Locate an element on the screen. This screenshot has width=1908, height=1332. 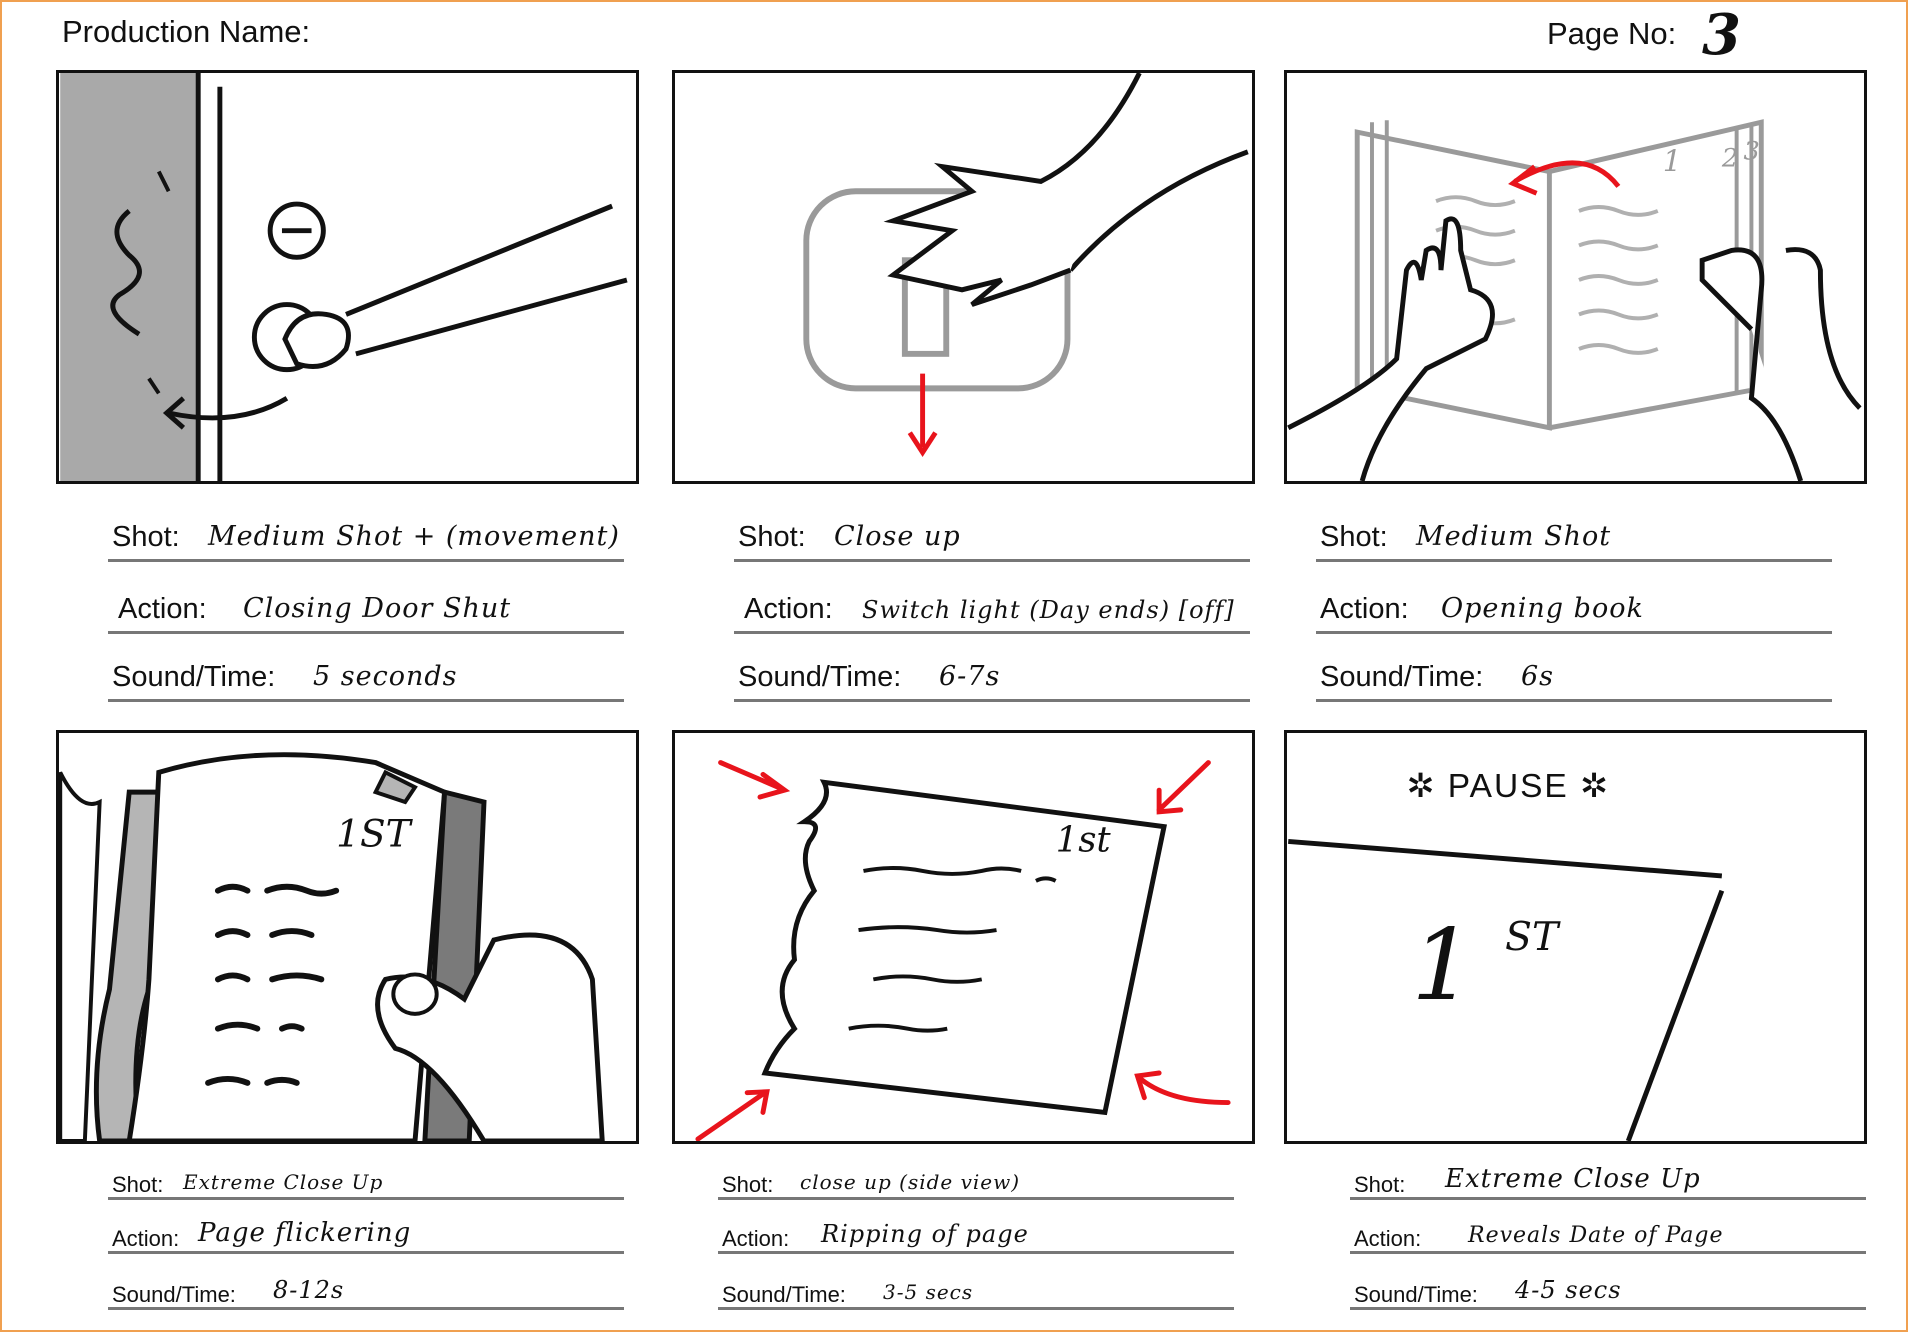
panel-4-action-field: Action: Page flickering is located at coordinates (366, 1234).